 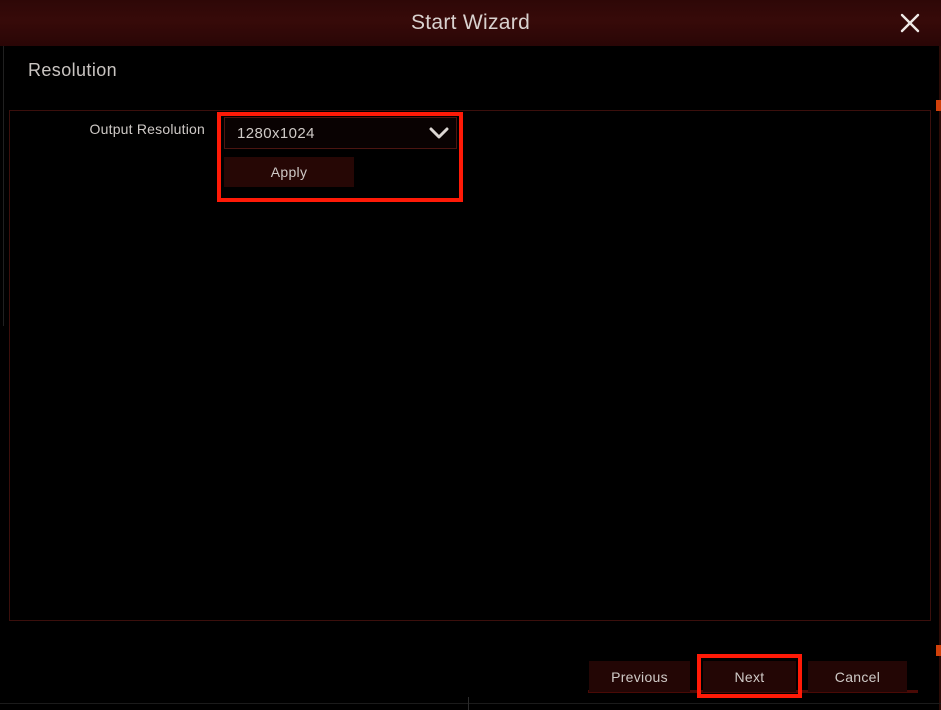 What do you see at coordinates (289, 172) in the screenshot?
I see `apply-button: Apply` at bounding box center [289, 172].